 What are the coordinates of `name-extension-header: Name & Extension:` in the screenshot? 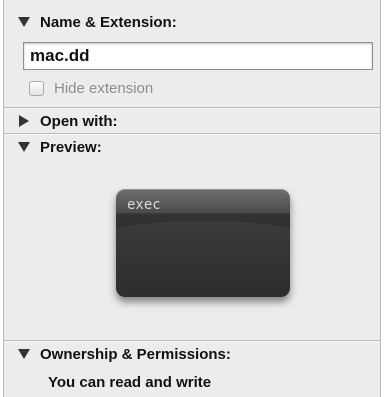 It's located at (192, 22).